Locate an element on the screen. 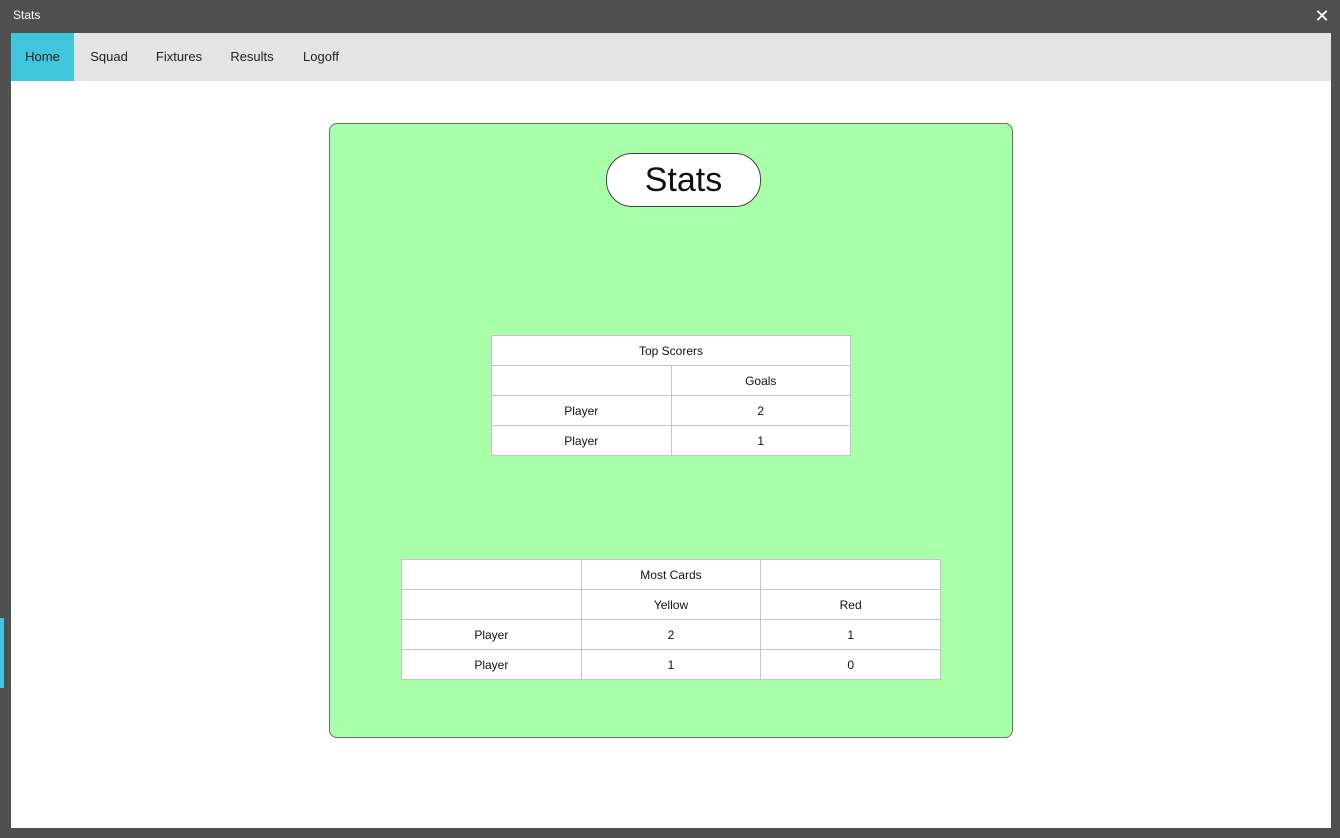  table-row: Player 2 is located at coordinates (671, 410).